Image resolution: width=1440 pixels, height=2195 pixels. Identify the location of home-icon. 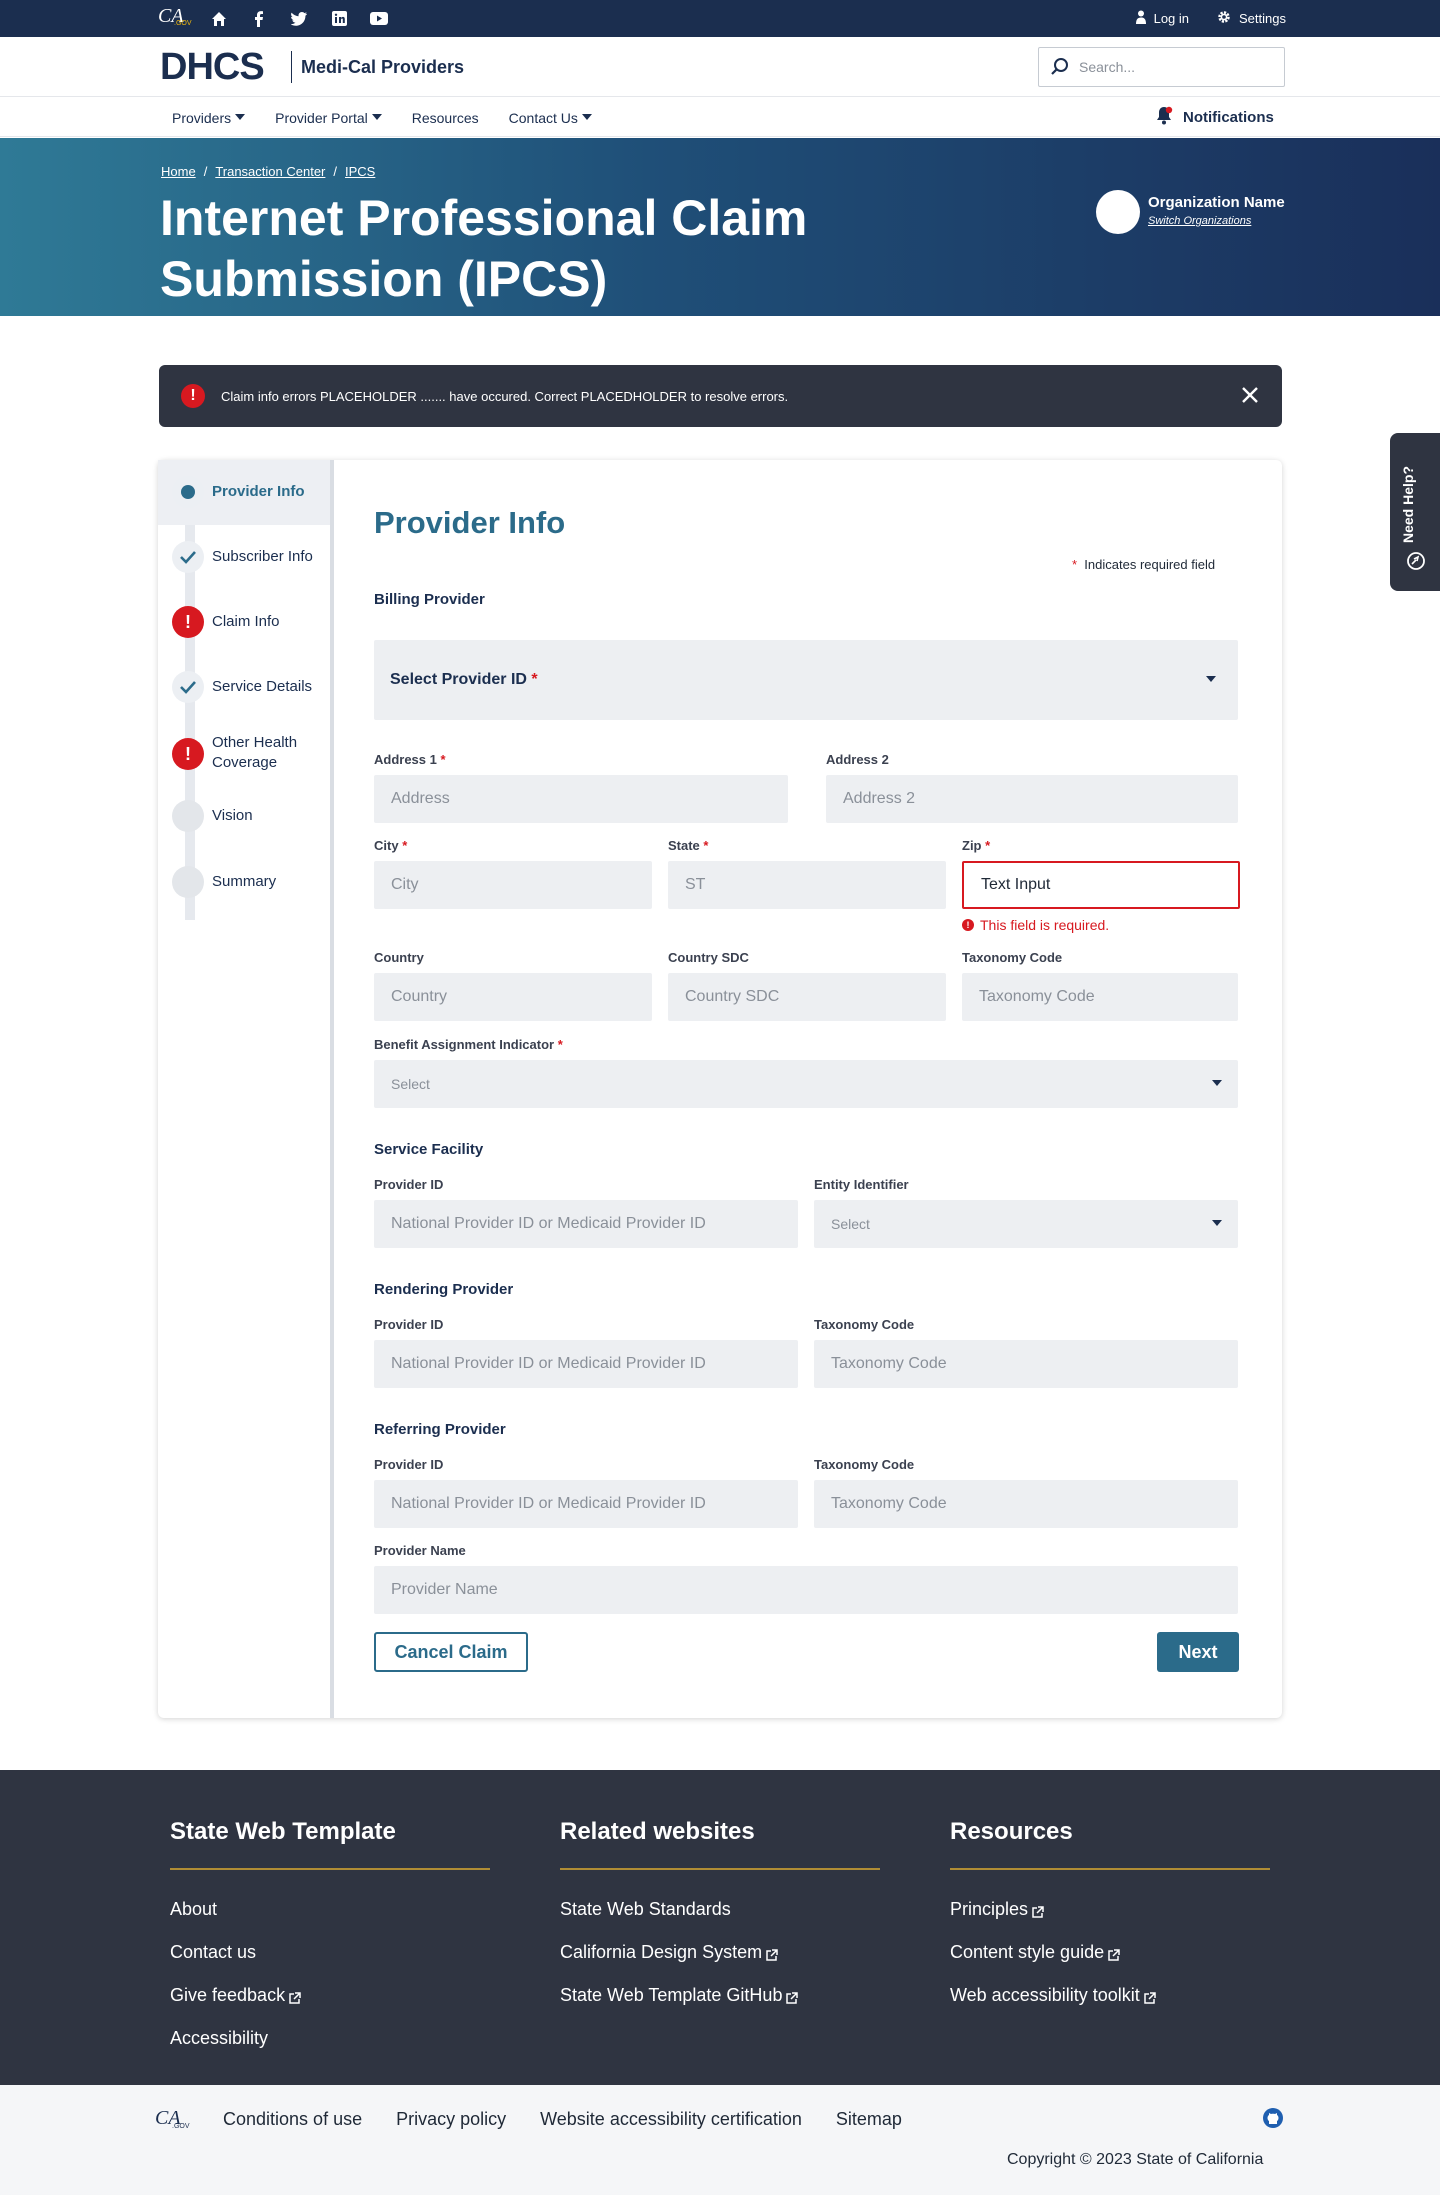
(219, 19).